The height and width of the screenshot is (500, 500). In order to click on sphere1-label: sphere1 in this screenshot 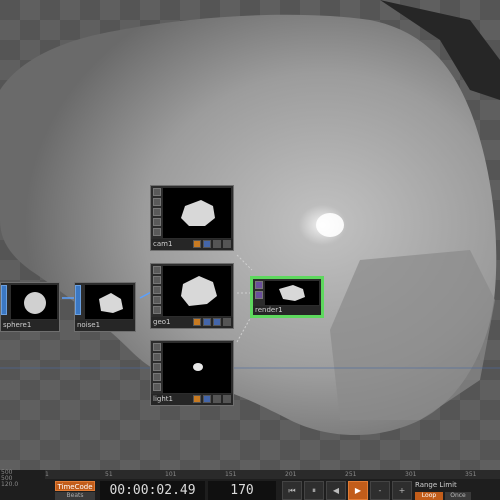, I will do `click(30, 325)`.